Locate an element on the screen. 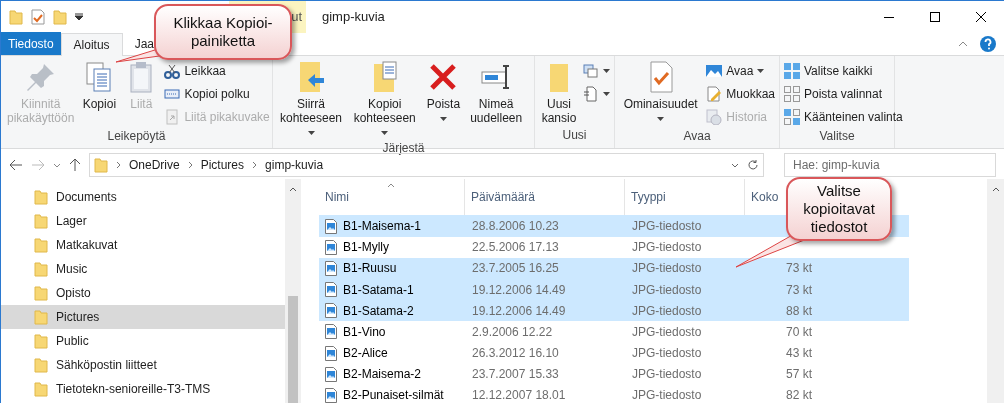  ribbon-button: Kopioi kohteeseen is located at coordinates (385, 99).